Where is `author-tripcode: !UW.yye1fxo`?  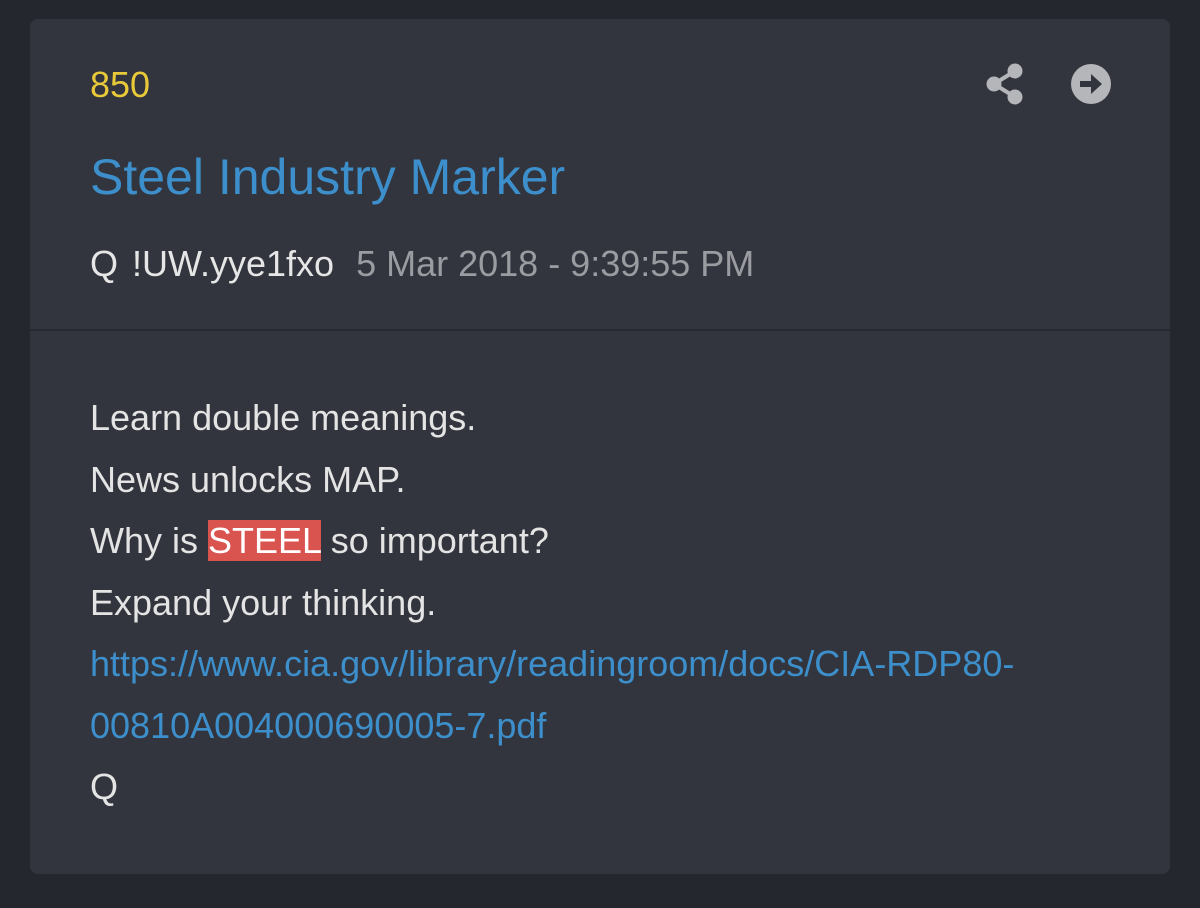
author-tripcode: !UW.yye1fxo is located at coordinates (233, 263).